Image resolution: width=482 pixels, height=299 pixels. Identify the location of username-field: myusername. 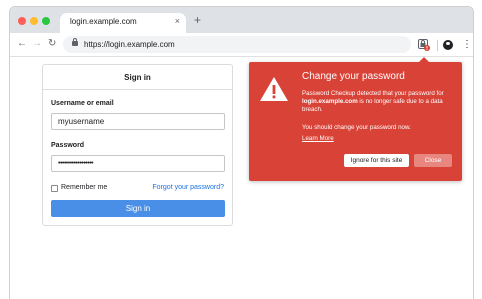
(138, 121).